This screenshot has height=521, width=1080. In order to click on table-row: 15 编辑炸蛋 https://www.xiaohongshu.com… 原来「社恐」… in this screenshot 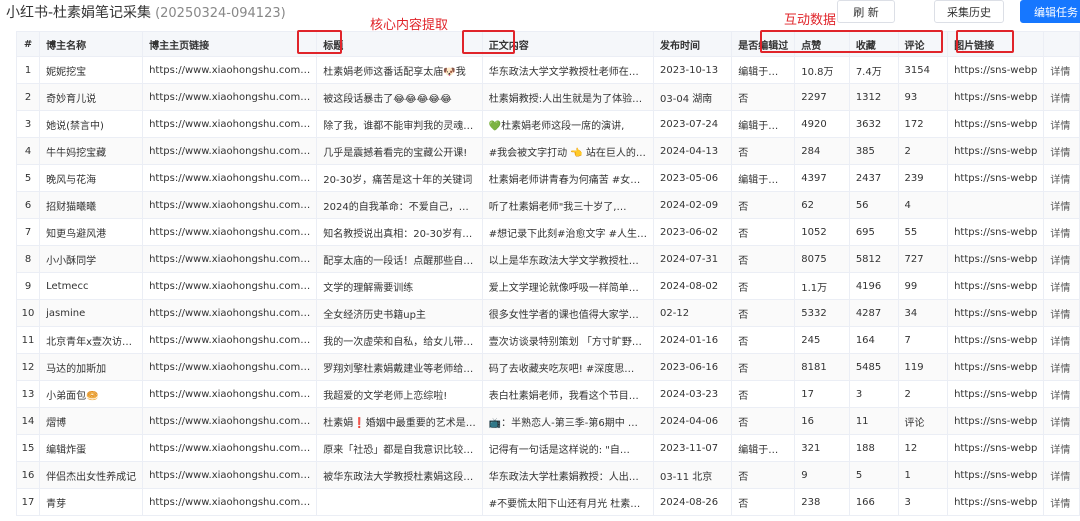, I will do `click(547, 448)`.